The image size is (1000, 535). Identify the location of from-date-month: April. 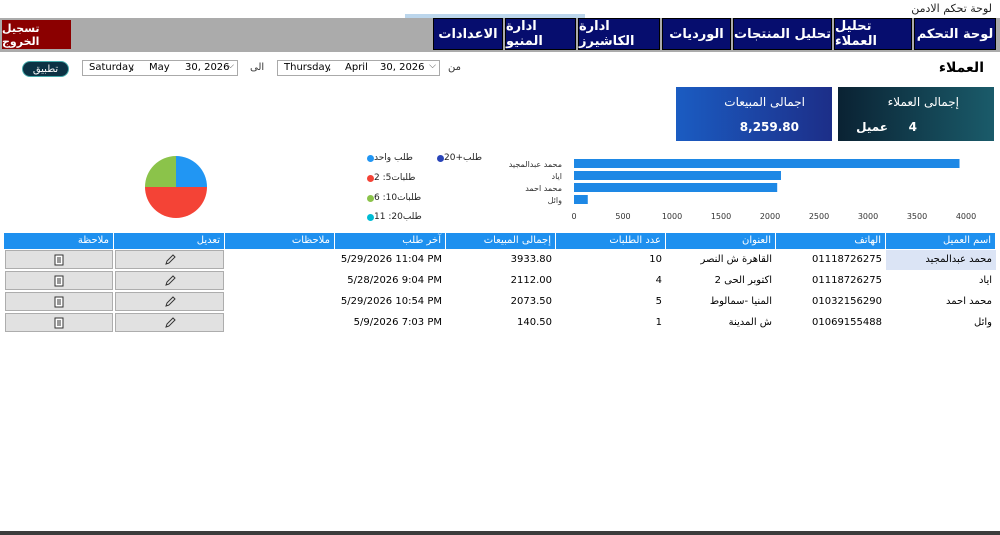
(356, 67).